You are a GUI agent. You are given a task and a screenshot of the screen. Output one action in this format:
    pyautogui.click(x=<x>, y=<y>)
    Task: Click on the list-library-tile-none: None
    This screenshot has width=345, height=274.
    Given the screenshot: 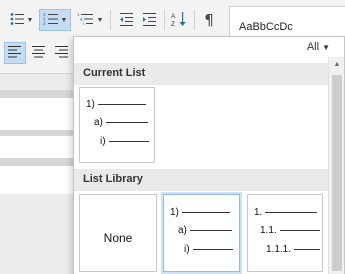 What is the action you would take?
    pyautogui.click(x=118, y=233)
    